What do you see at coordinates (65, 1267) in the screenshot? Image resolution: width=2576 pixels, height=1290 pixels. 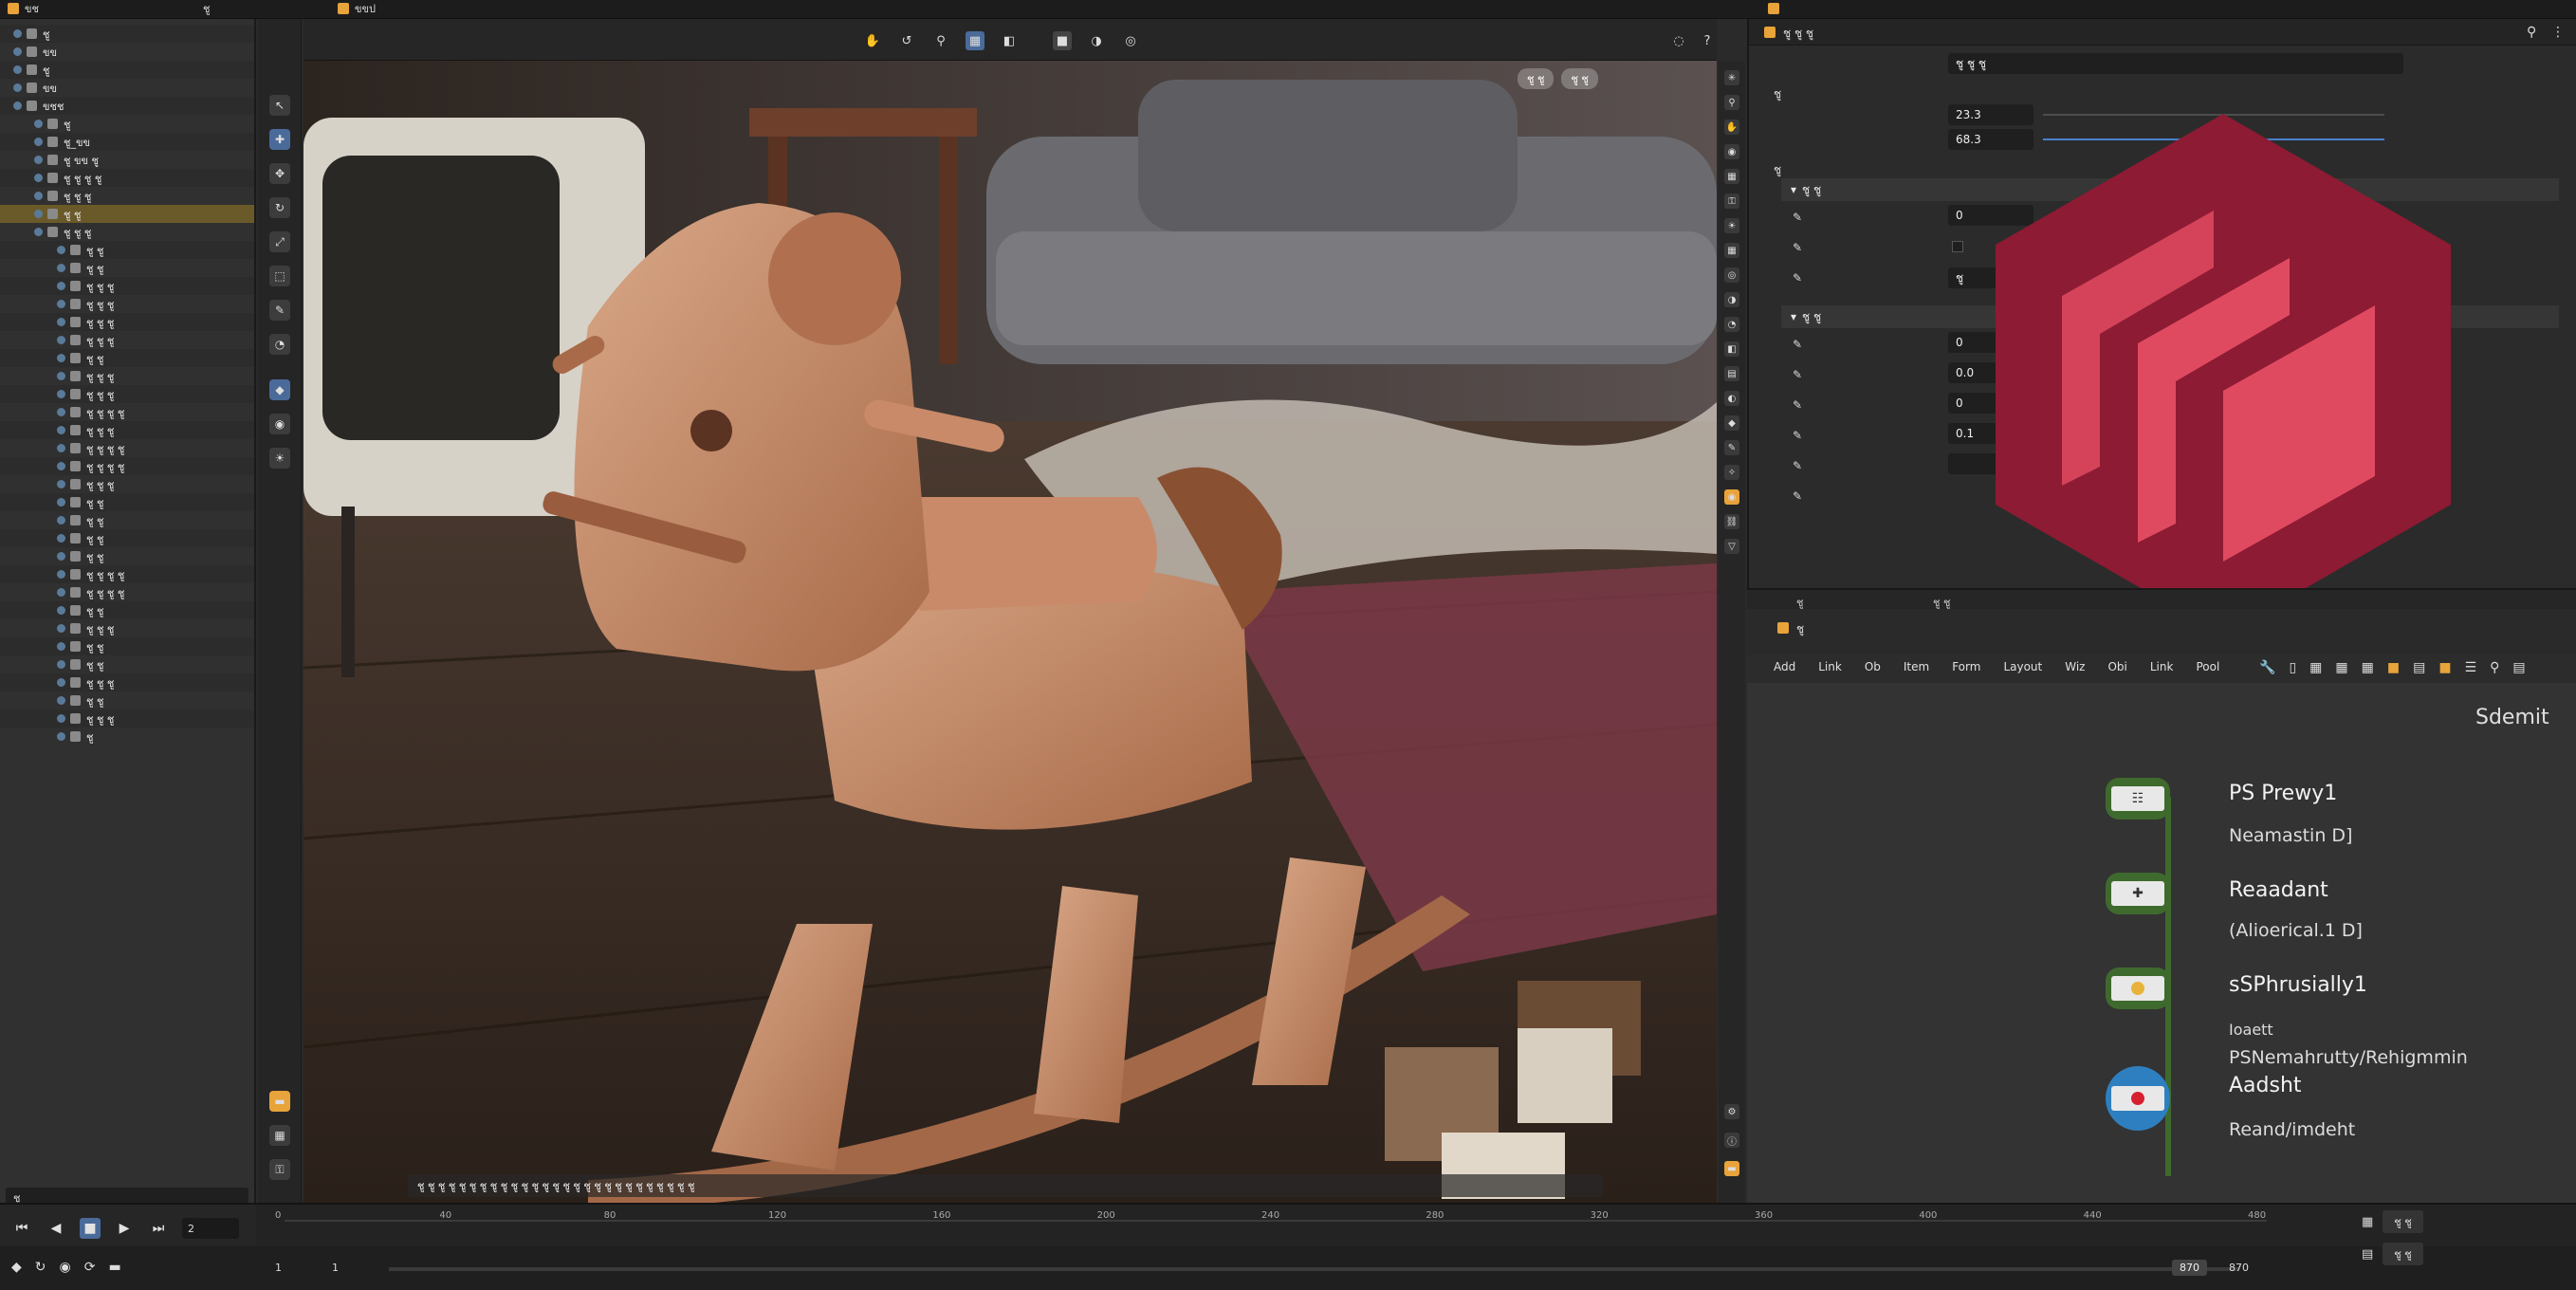 I see `record-icon: ◉` at bounding box center [65, 1267].